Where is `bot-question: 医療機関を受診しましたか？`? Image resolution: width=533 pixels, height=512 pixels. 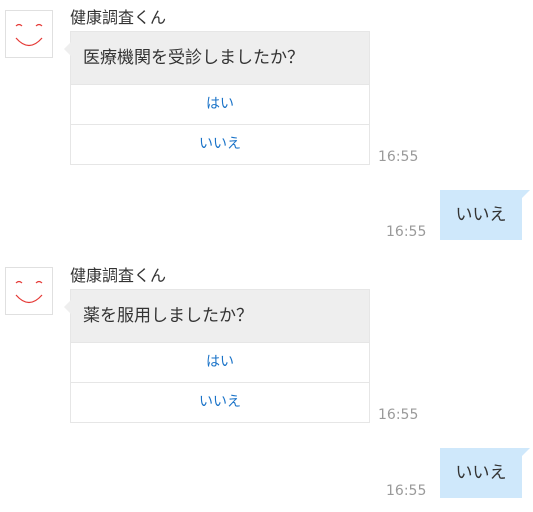 bot-question: 医療機関を受診しましたか？ is located at coordinates (220, 58).